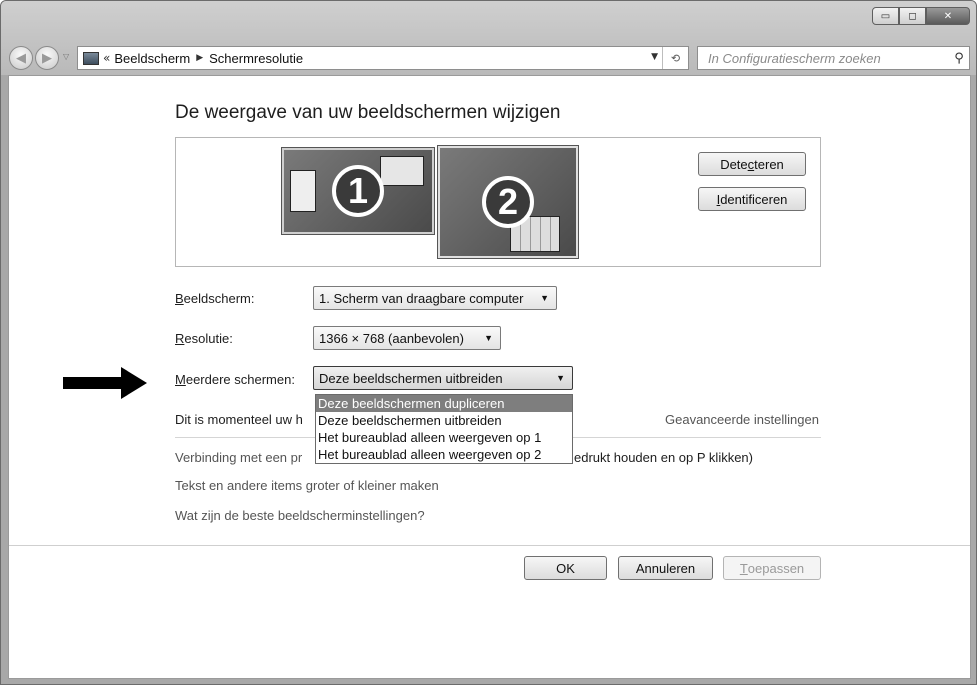 The height and width of the screenshot is (685, 977). I want to click on breadcrumb-resolution: Schermresolutie, so click(256, 58).